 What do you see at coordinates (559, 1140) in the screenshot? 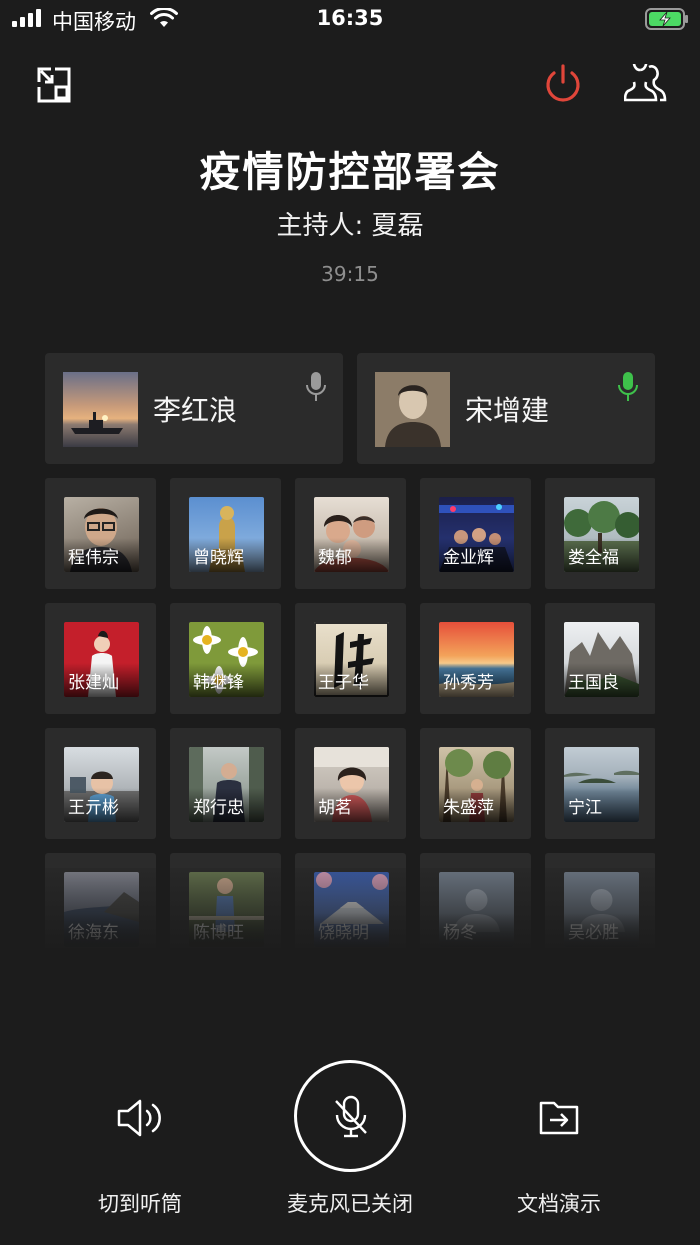
I see `share-document-button: 文档演示` at bounding box center [559, 1140].